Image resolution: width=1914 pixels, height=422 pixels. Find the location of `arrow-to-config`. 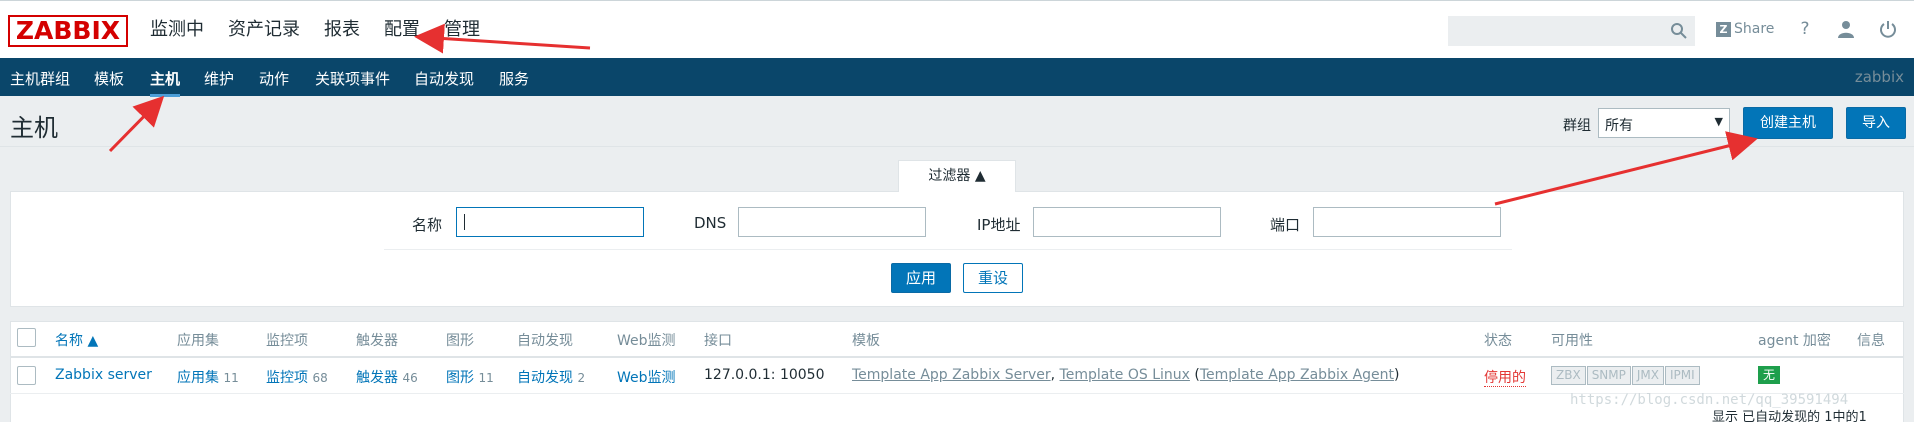

arrow-to-config is located at coordinates (502, 38).